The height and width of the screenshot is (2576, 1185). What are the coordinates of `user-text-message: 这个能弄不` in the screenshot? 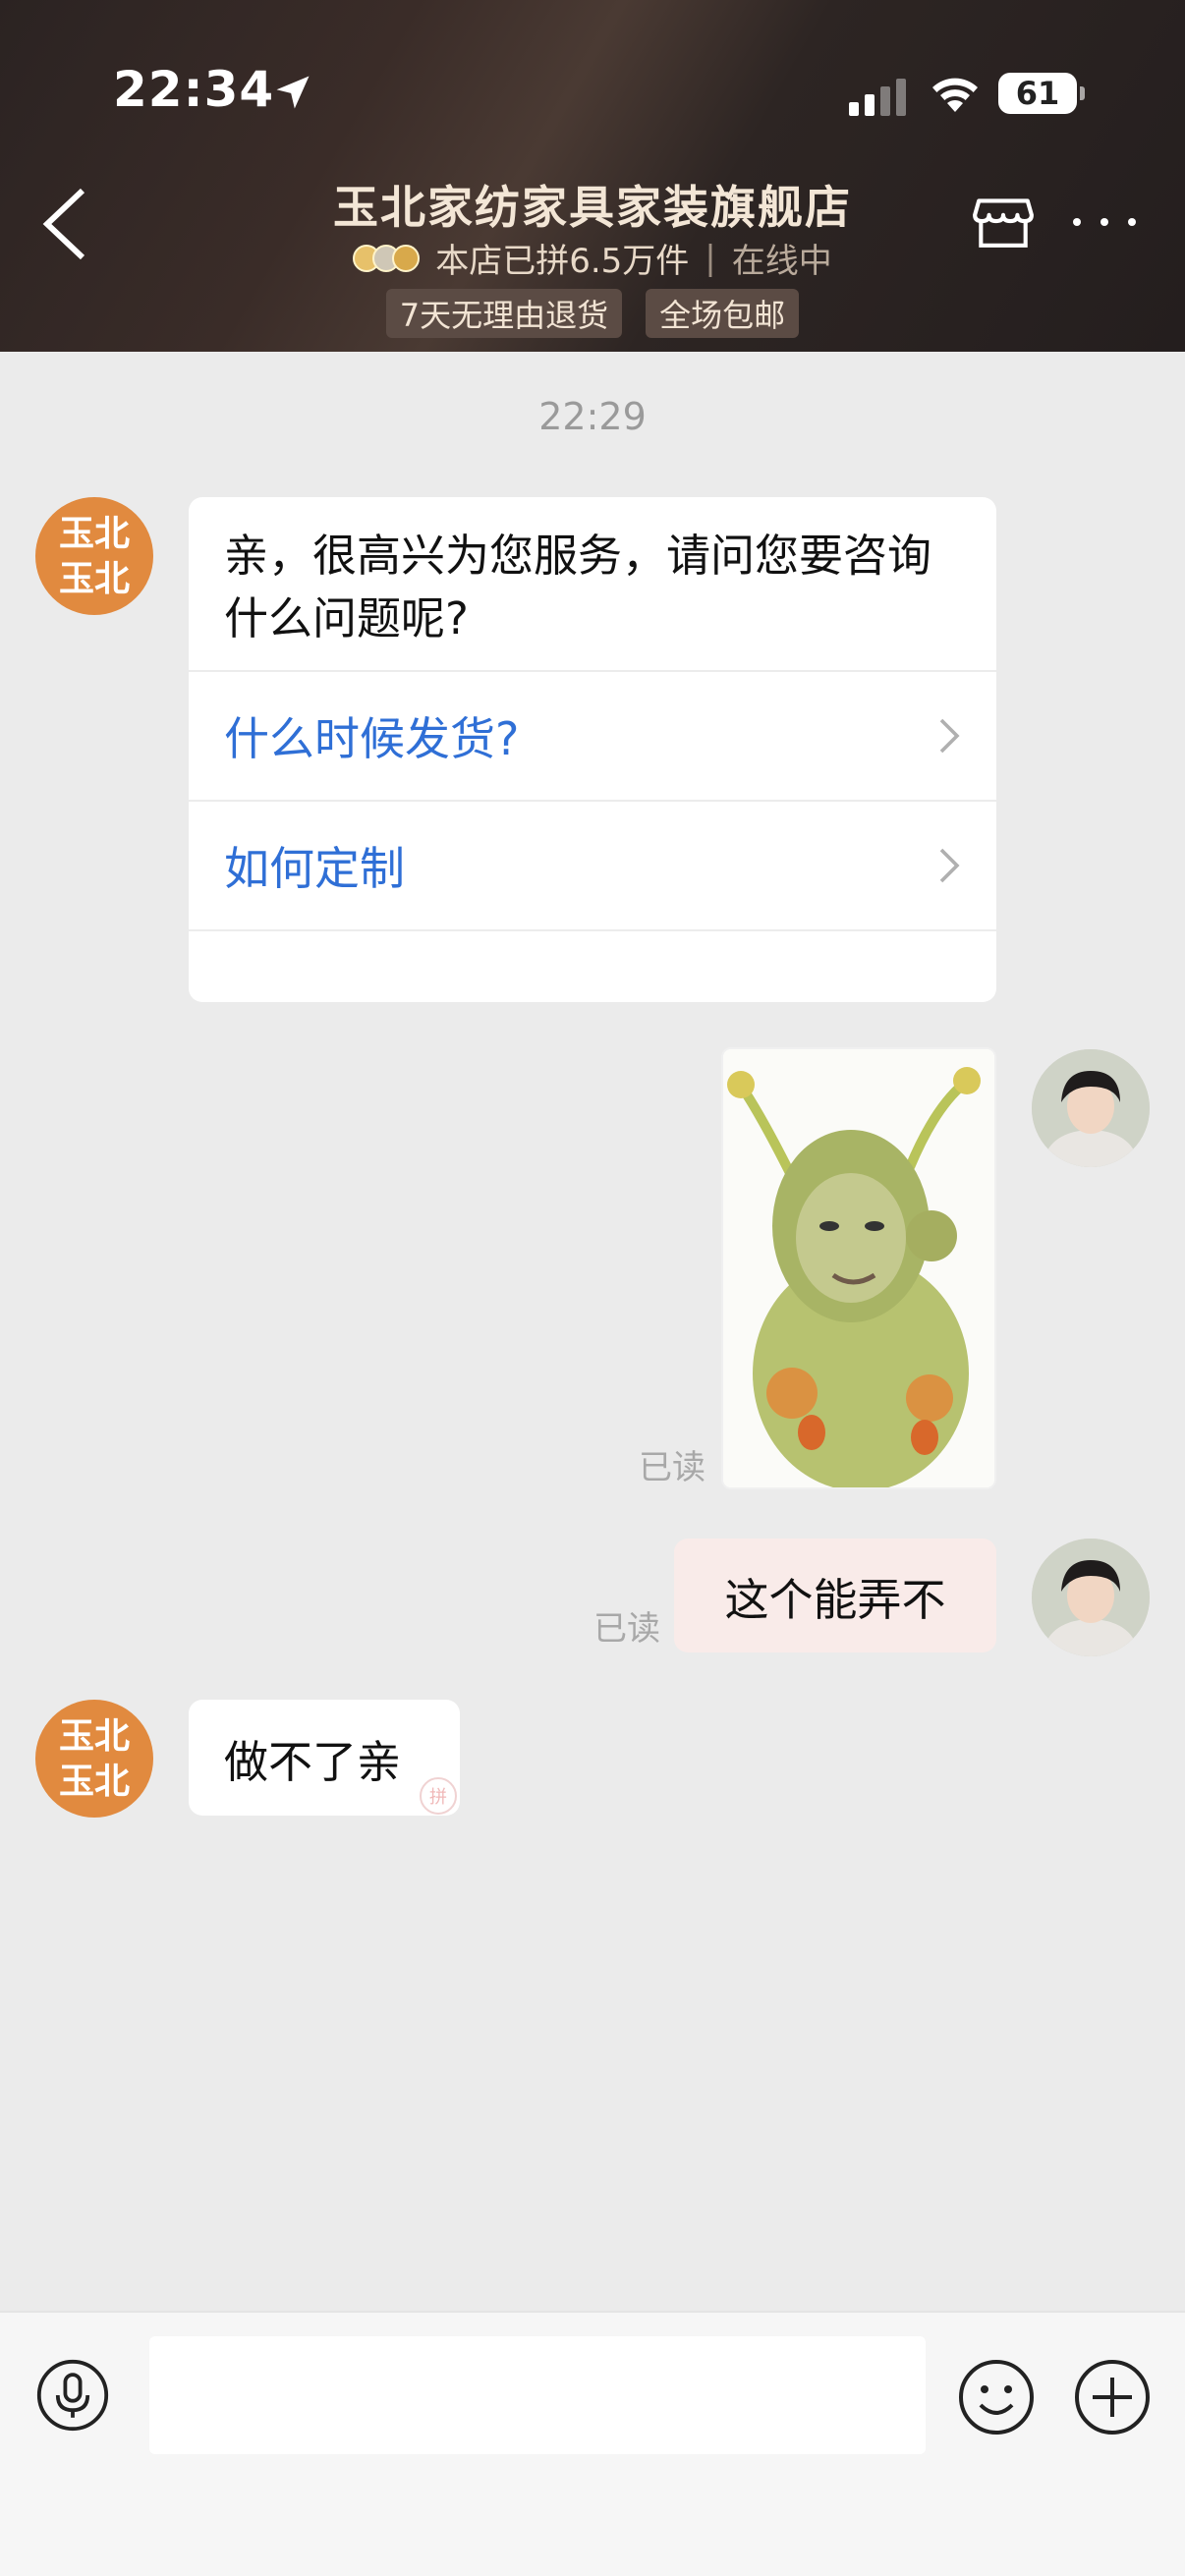 It's located at (835, 1595).